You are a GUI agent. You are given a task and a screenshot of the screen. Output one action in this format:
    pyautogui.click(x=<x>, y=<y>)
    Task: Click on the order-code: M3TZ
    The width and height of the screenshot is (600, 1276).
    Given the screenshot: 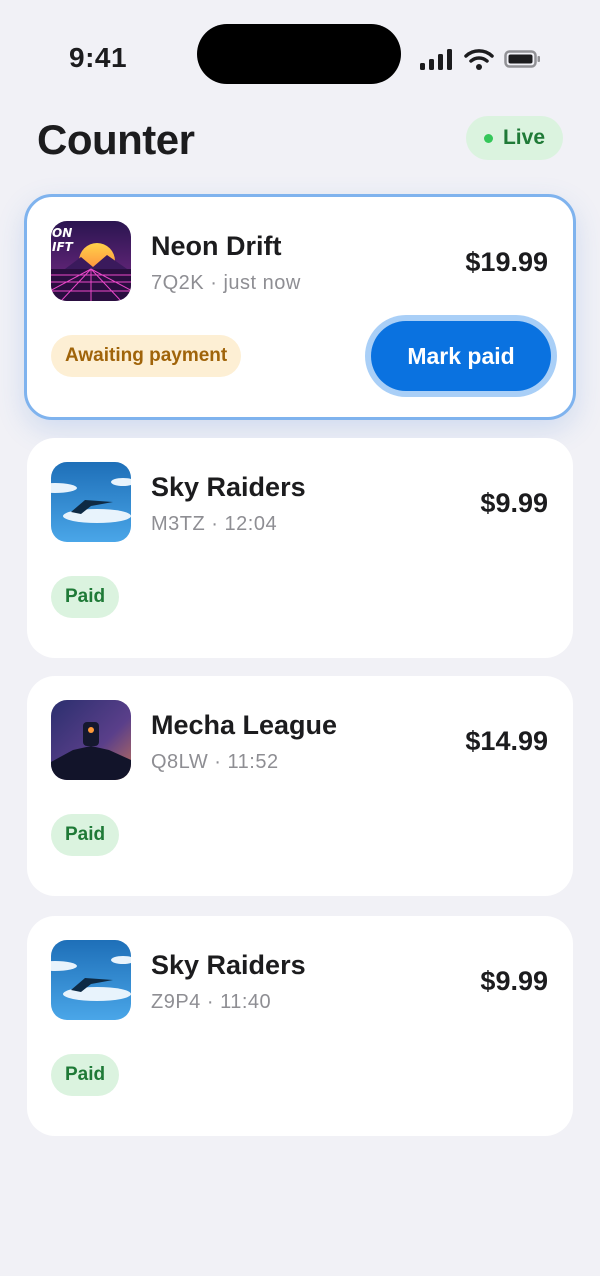 What is the action you would take?
    pyautogui.click(x=178, y=524)
    